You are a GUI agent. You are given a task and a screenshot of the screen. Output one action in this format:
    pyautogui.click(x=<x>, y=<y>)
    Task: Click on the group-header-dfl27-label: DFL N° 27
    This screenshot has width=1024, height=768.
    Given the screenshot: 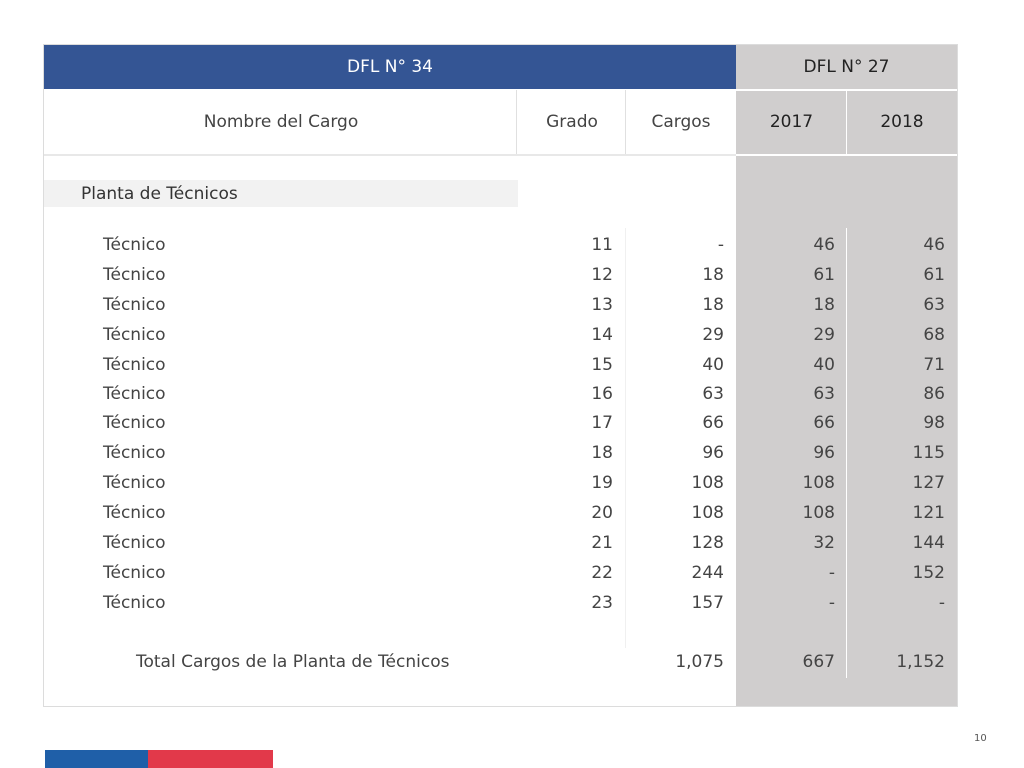 What is the action you would take?
    pyautogui.click(x=846, y=67)
    